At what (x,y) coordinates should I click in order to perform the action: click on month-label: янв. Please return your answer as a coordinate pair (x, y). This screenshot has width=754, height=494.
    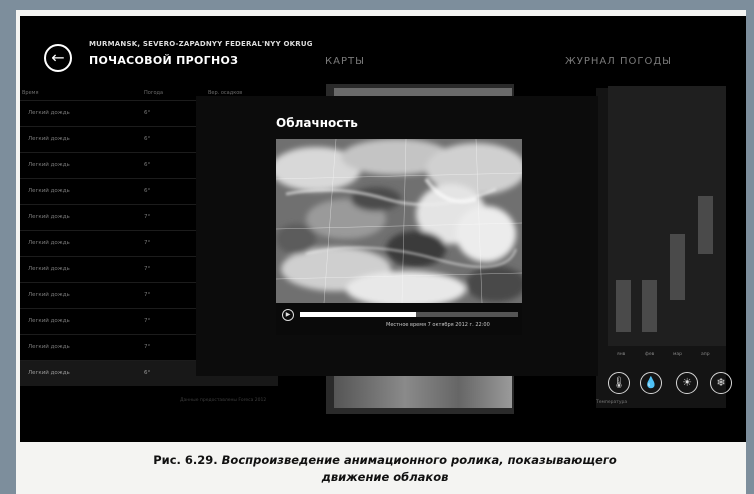
    Looking at the image, I should click on (621, 354).